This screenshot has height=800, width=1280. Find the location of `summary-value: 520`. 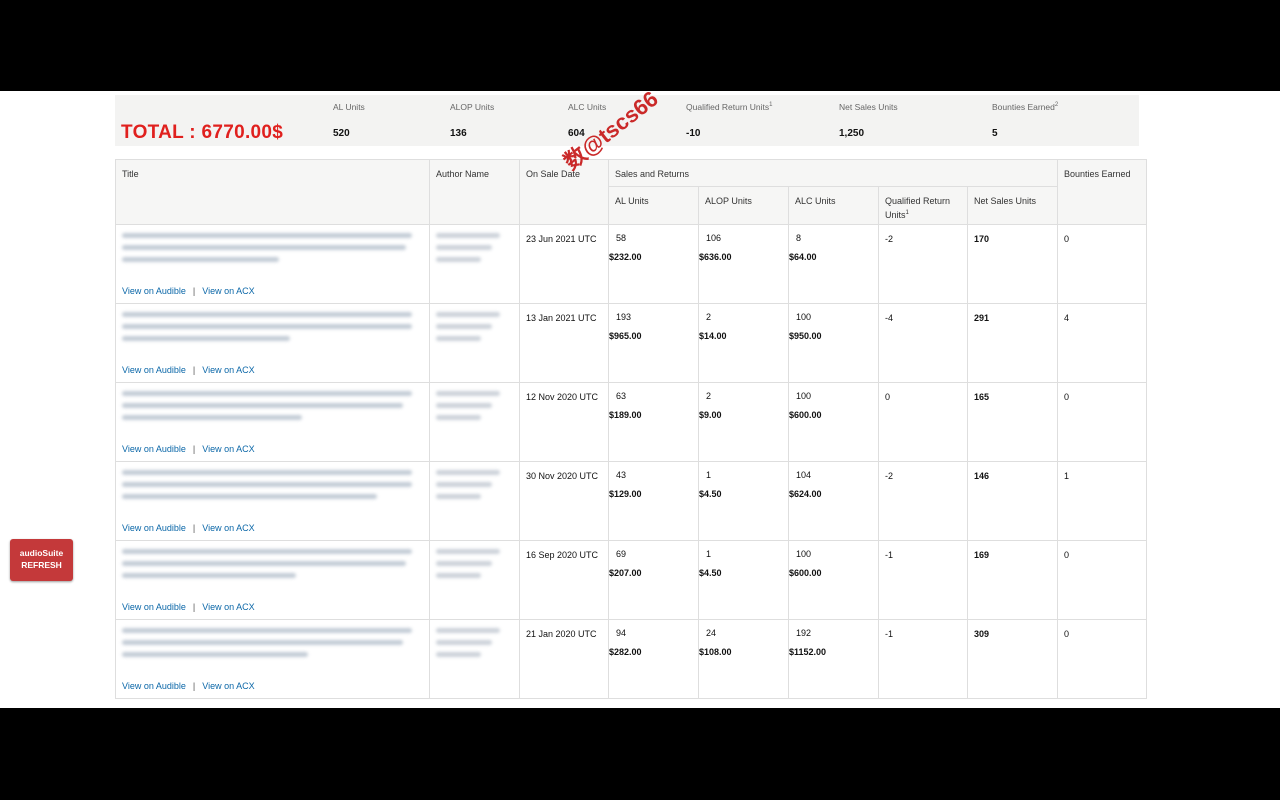

summary-value: 520 is located at coordinates (341, 133).